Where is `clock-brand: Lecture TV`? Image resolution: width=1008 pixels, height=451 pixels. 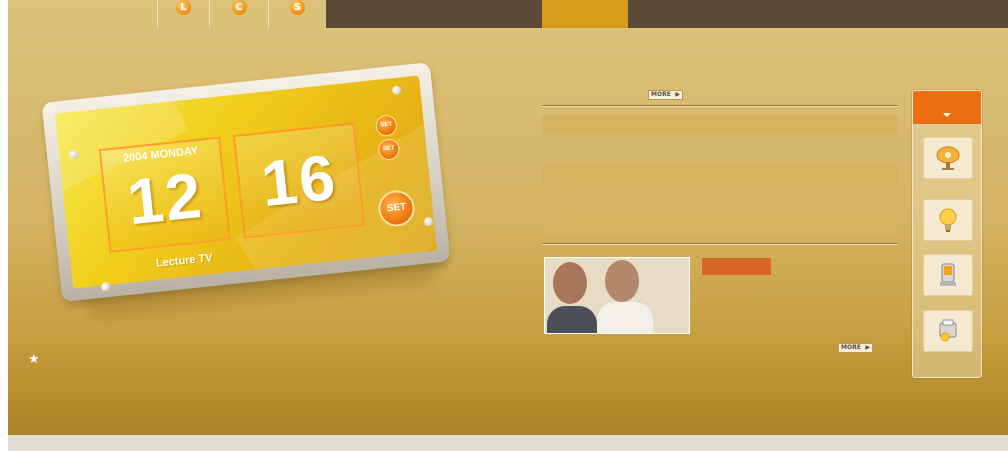 clock-brand: Lecture TV is located at coordinates (184, 260).